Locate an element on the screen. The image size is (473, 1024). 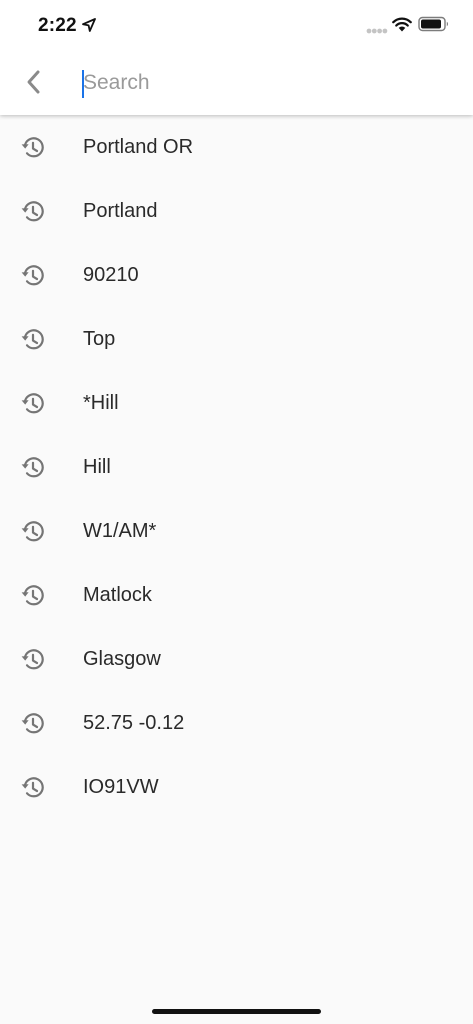
history-item: 52.75 -0.12 is located at coordinates (236, 723).